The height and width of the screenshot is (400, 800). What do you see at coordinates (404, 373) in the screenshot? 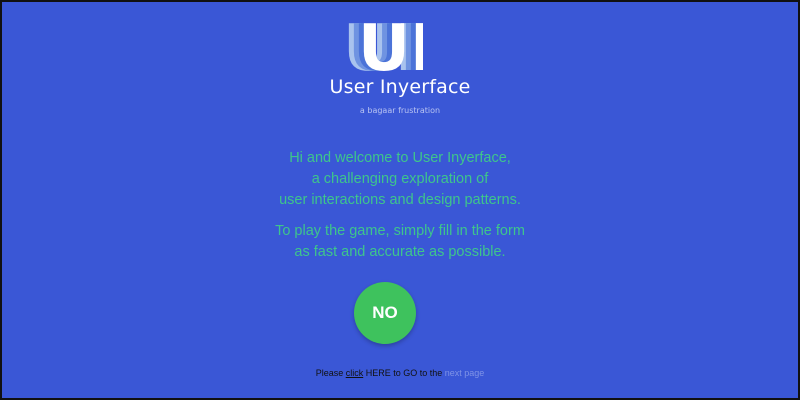
I see `footer-text-middle: HERE to GO to the` at bounding box center [404, 373].